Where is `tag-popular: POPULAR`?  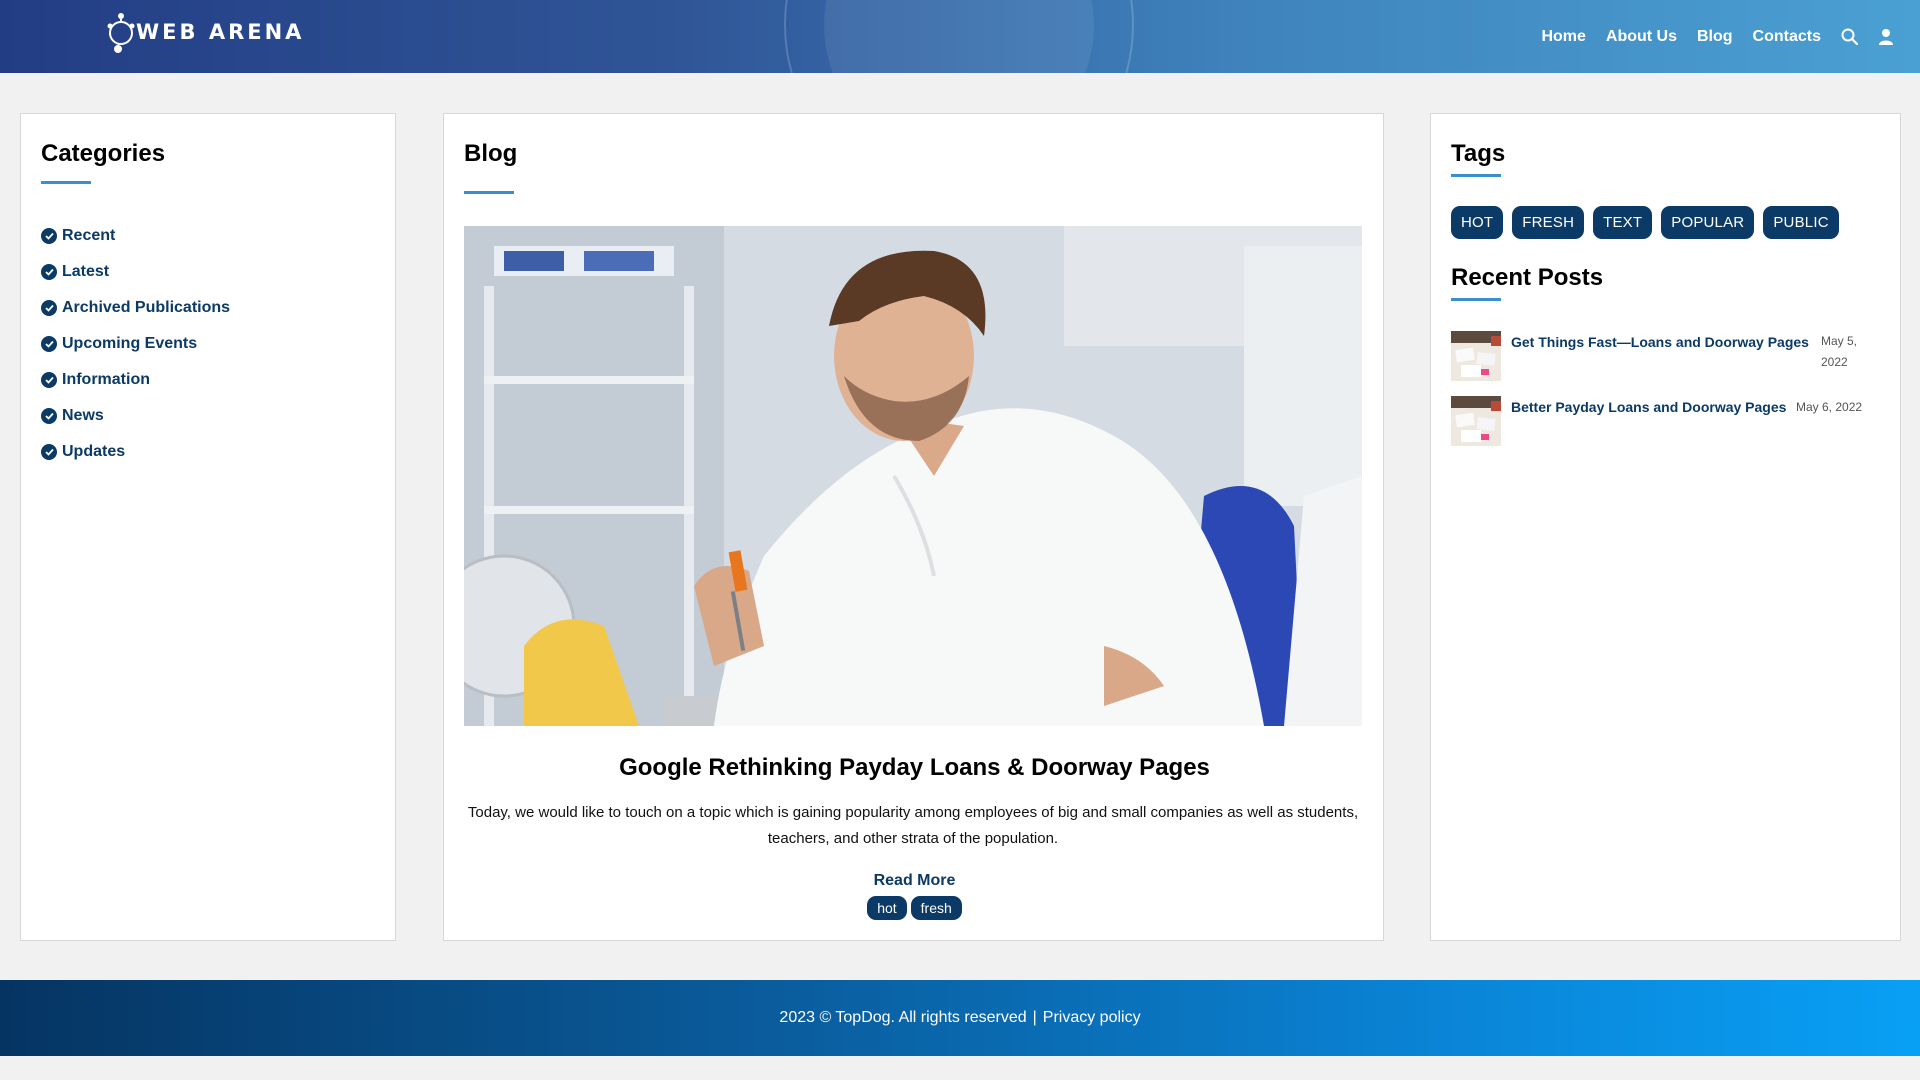
tag-popular: POPULAR is located at coordinates (1708, 222).